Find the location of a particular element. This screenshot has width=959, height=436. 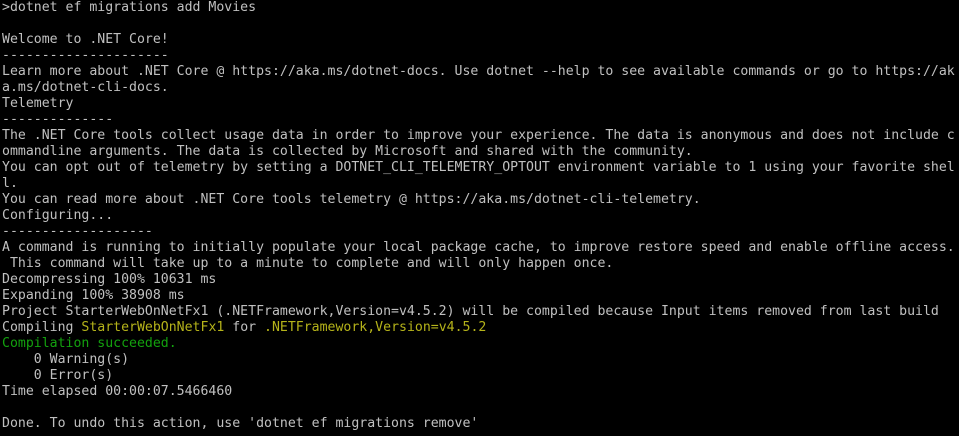

warning-count-line: 0 Warning(s) is located at coordinates (66, 359).